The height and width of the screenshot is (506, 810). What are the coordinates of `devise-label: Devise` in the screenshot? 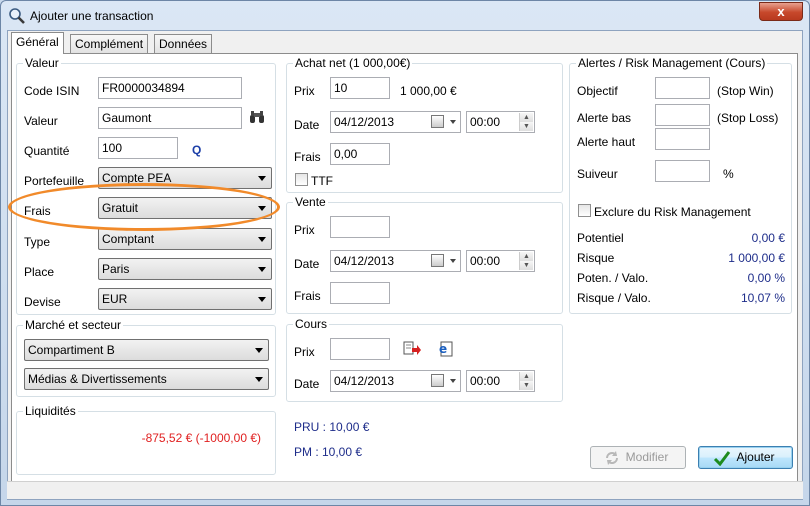 It's located at (42, 302).